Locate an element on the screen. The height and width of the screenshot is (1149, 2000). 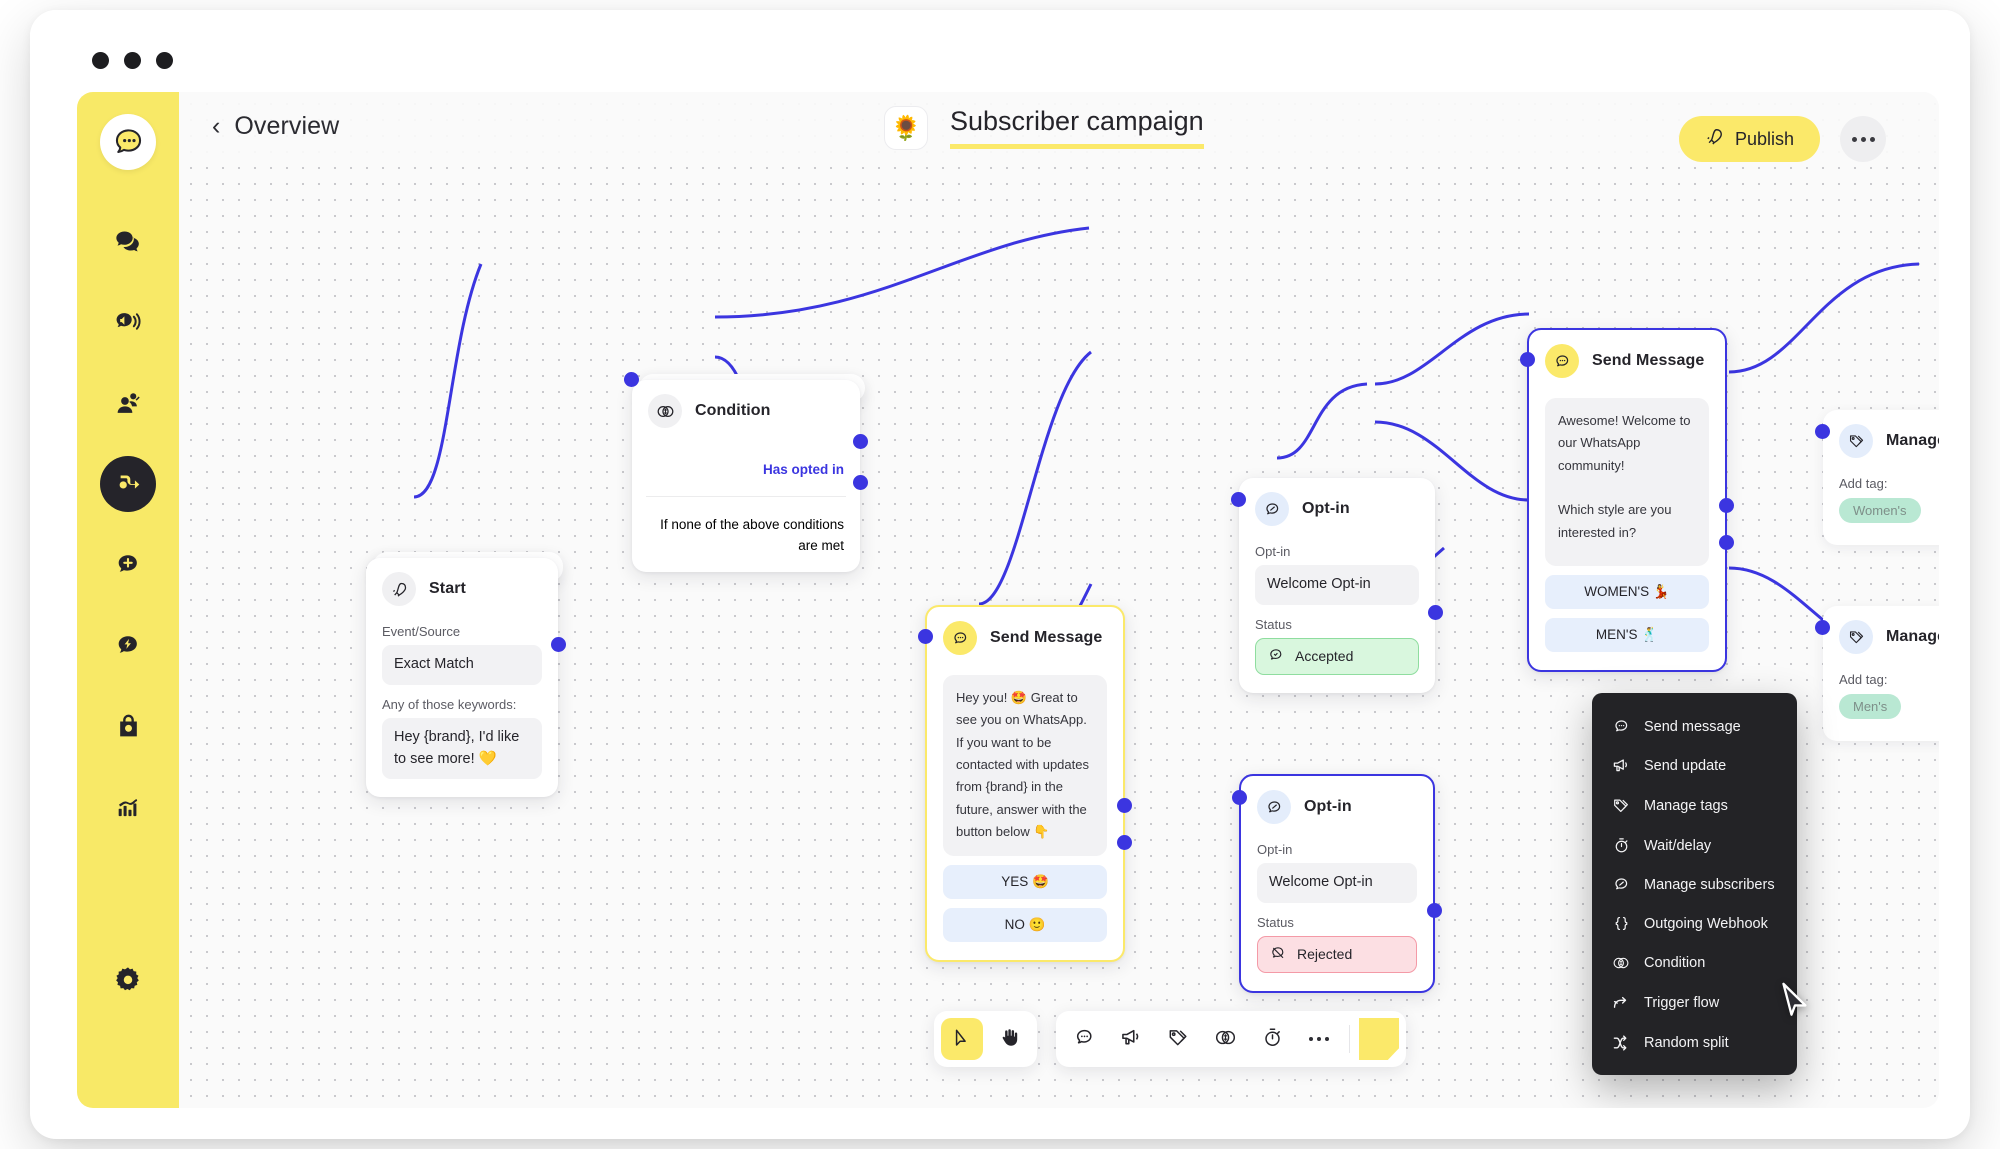
node-manage-tags-womens: Manage tags Add tag: Women's is located at coordinates (1877, 477).